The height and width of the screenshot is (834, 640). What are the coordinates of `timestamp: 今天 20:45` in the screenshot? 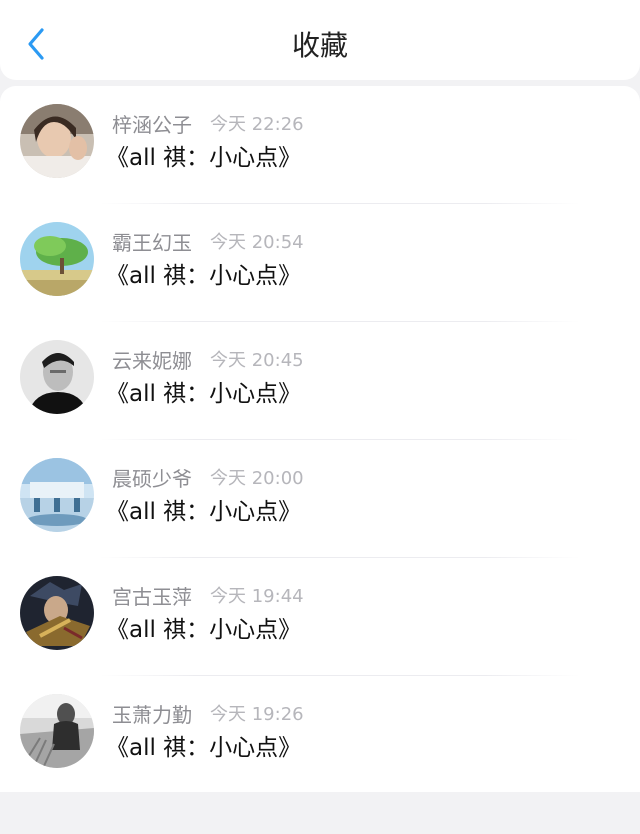 It's located at (257, 360).